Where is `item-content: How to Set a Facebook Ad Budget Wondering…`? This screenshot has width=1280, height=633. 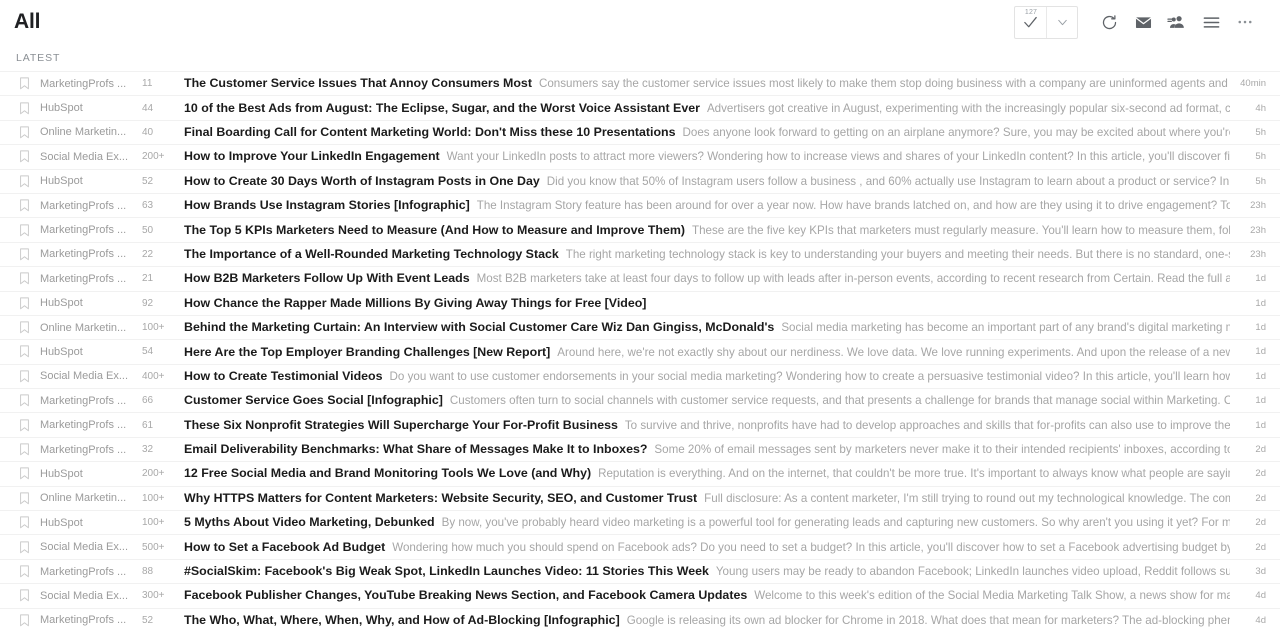
item-content: How to Set a Facebook Ad Budget Wondering… is located at coordinates (707, 546).